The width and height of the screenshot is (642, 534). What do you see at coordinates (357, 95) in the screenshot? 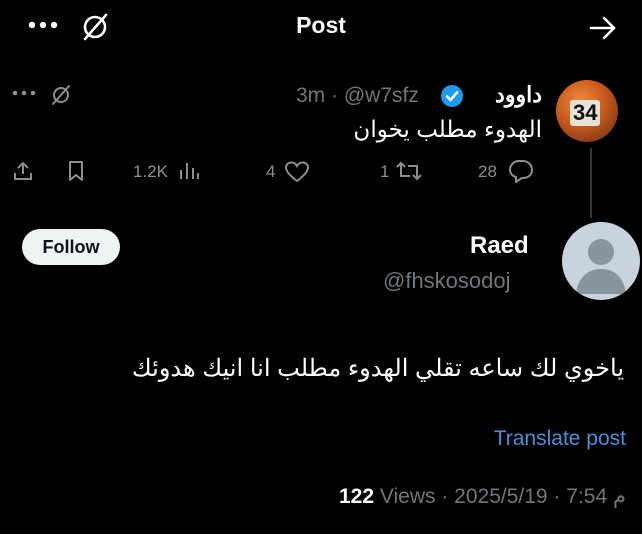
I see `post-handle-time: 3m · @w7sfz` at bounding box center [357, 95].